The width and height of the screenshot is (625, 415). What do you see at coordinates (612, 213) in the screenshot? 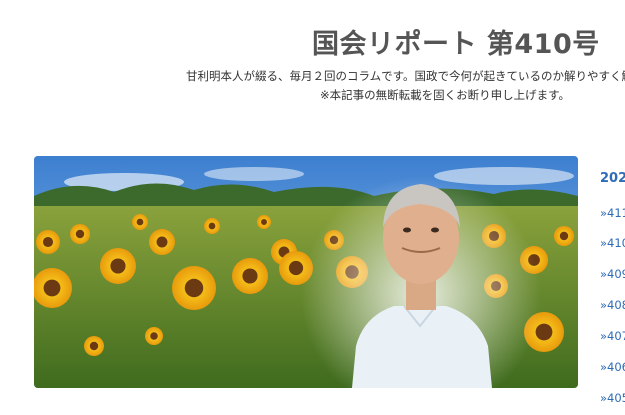
I see `issue-link-411: »411` at bounding box center [612, 213].